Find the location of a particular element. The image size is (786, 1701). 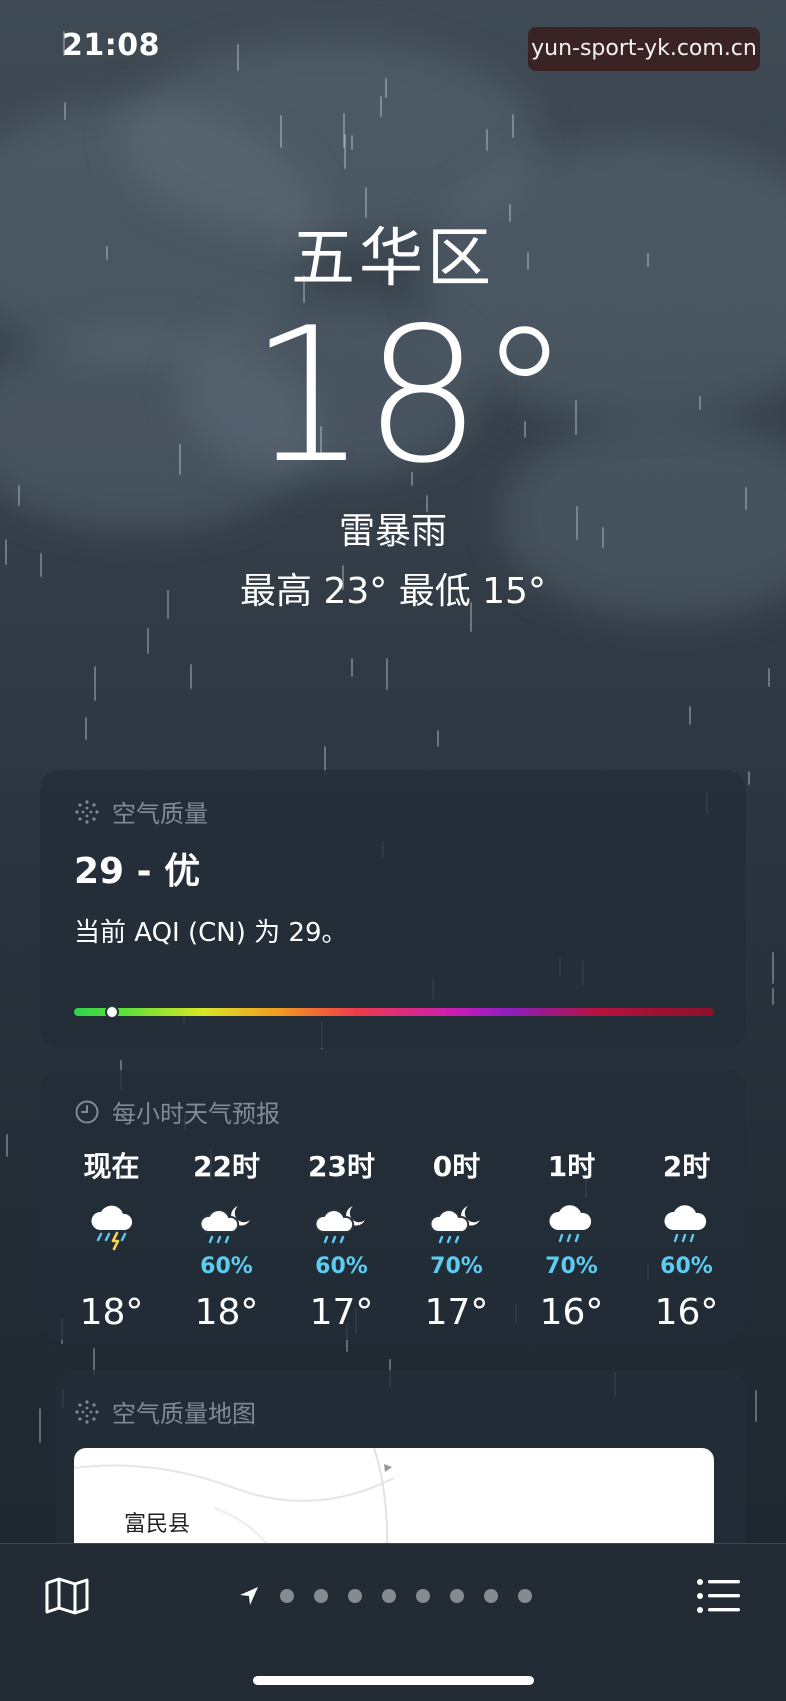

high-low-temperature: 最高 23° 最低 15° is located at coordinates (393, 591).